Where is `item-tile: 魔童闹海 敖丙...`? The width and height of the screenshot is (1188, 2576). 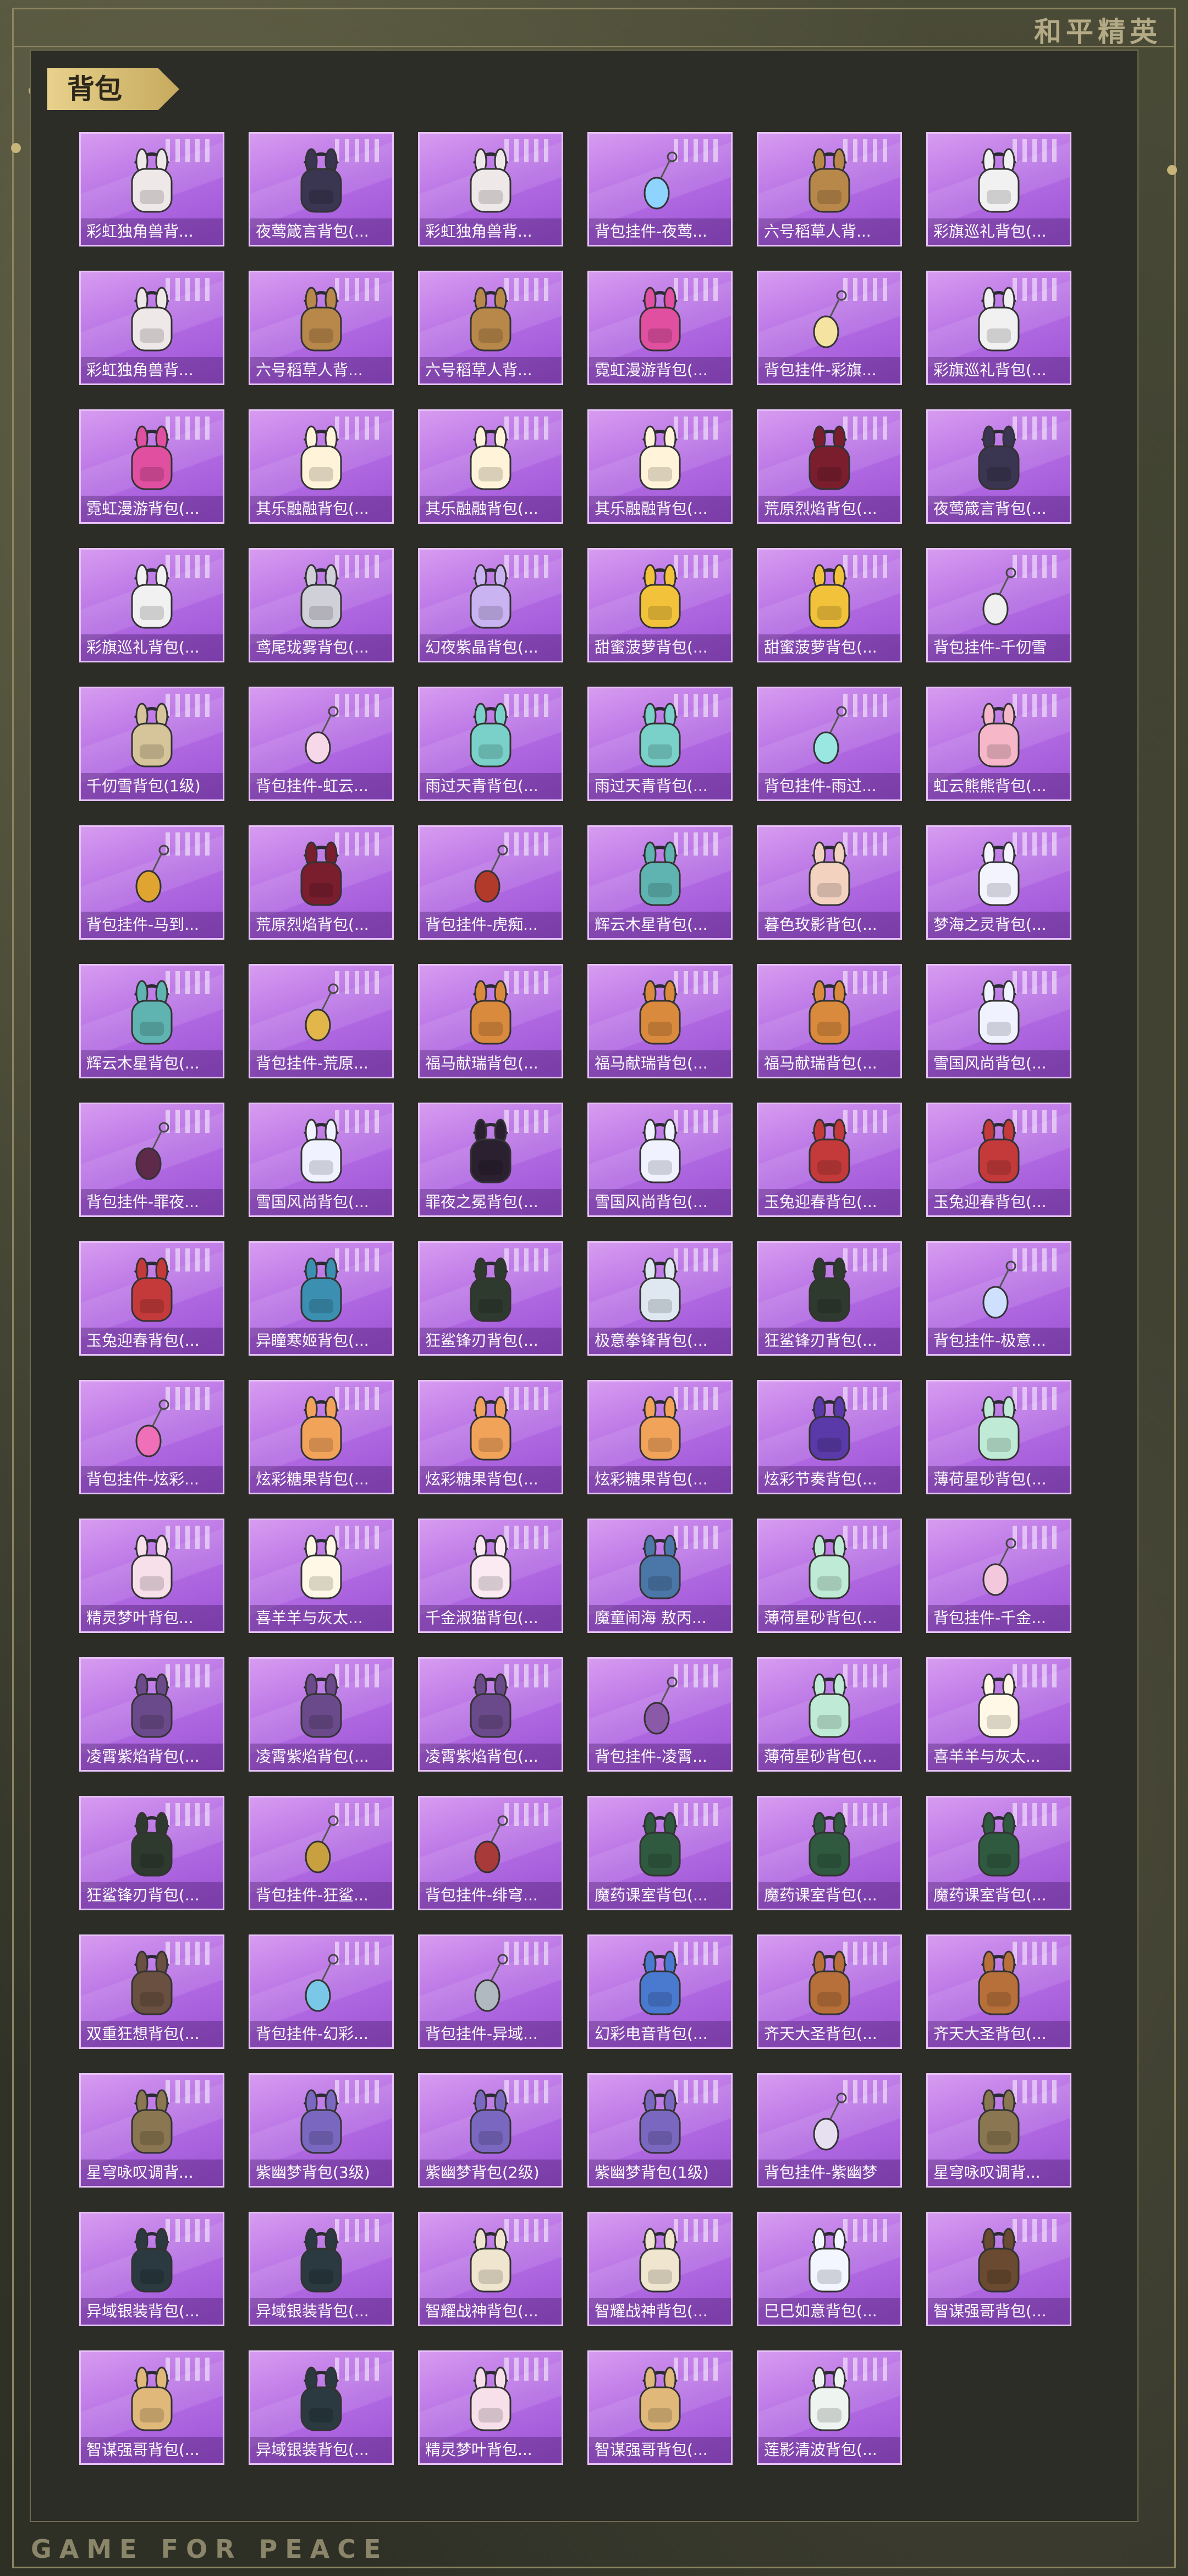 item-tile: 魔童闹海 敖丙... is located at coordinates (660, 1576).